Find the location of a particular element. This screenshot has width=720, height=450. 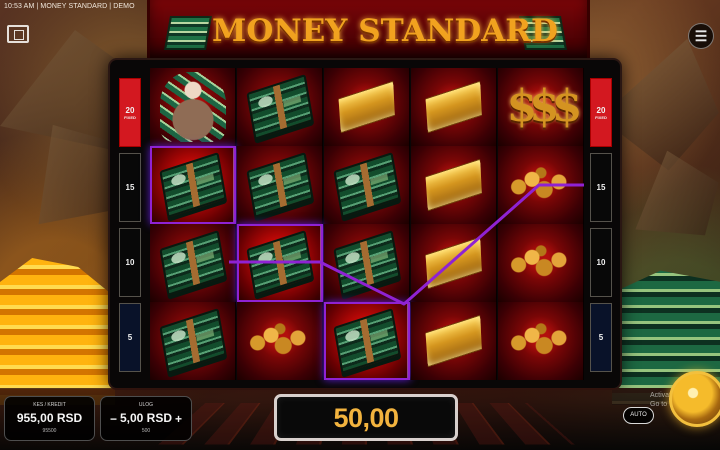

right-payline-10: 10 is located at coordinates (601, 262).